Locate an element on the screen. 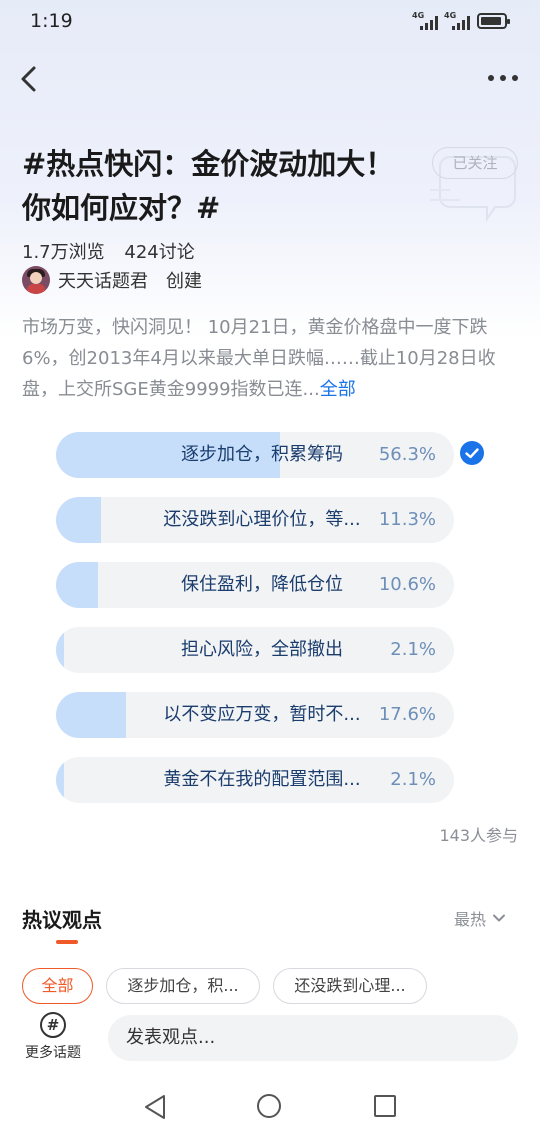  filter-chip-all: 全部 is located at coordinates (57, 986).